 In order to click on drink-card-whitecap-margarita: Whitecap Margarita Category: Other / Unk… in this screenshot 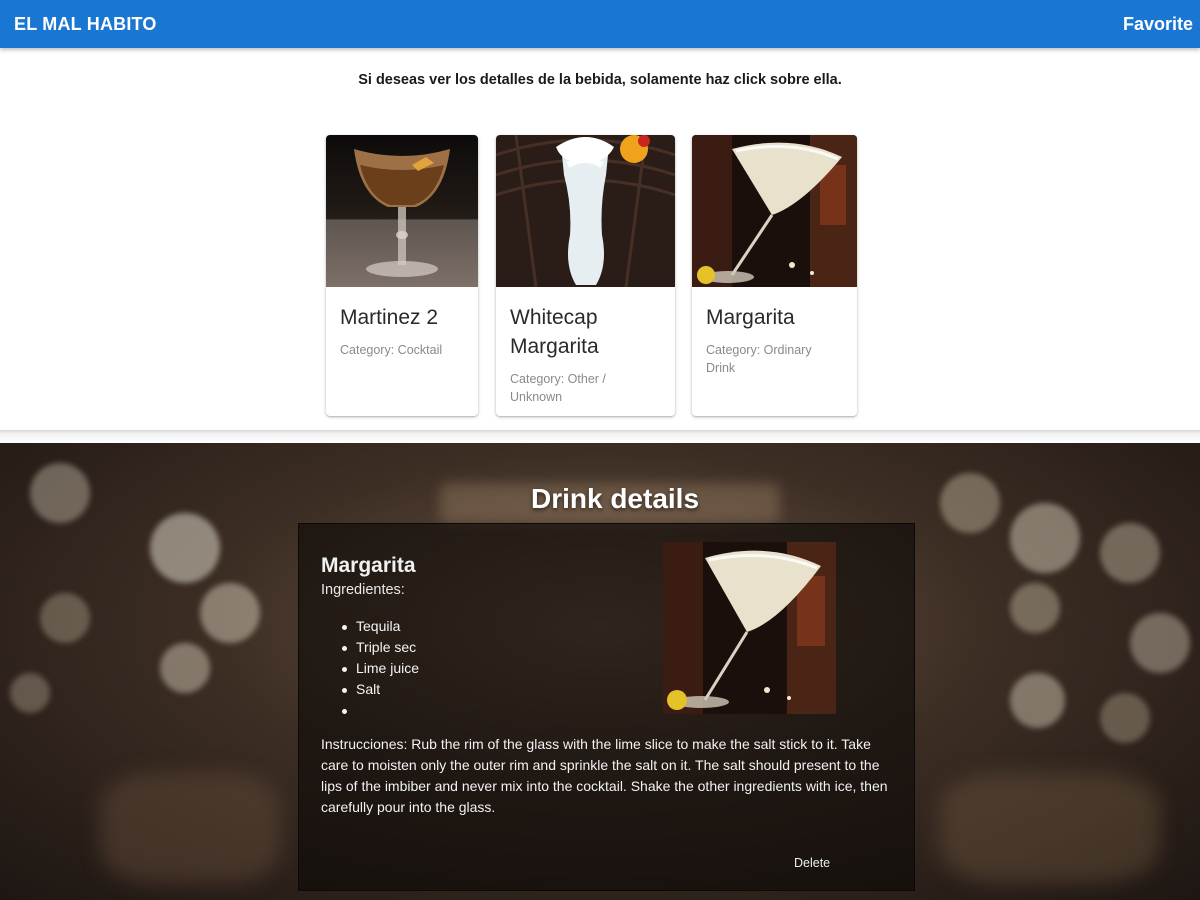, I will do `click(585, 275)`.